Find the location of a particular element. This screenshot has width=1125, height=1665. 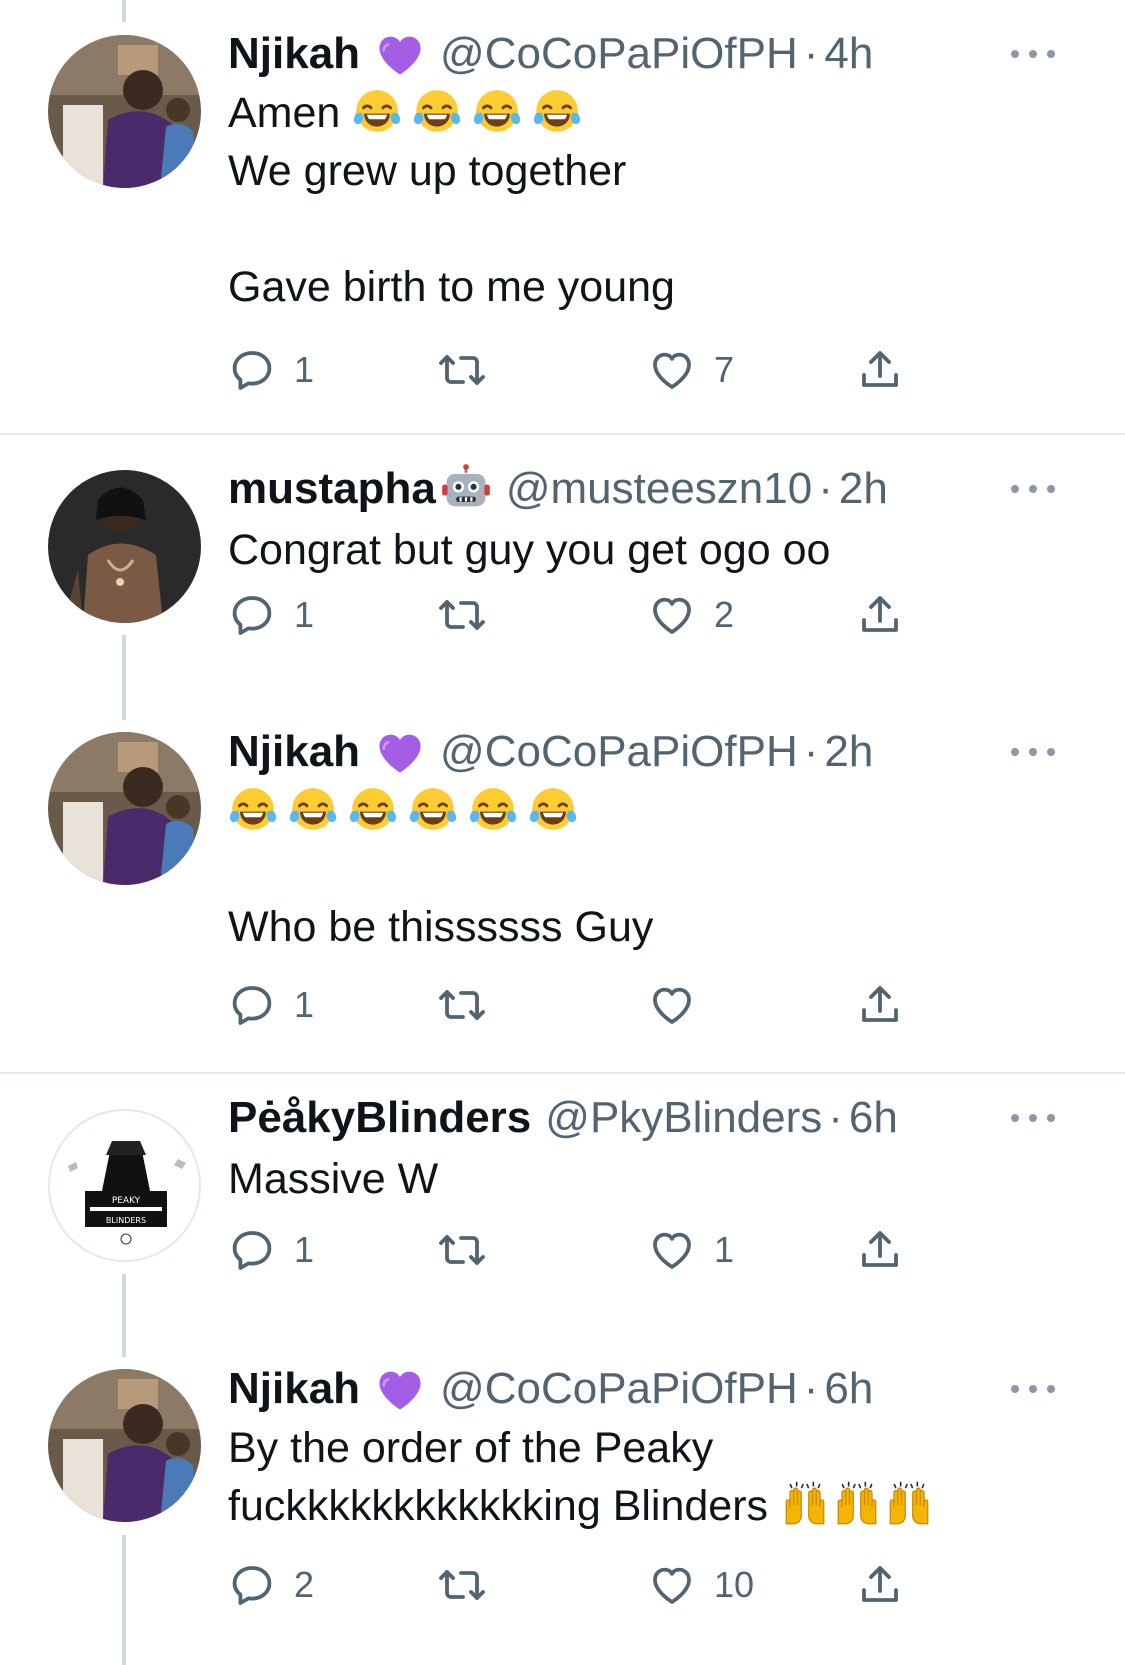

reply-button: 2 is located at coordinates (271, 1585).